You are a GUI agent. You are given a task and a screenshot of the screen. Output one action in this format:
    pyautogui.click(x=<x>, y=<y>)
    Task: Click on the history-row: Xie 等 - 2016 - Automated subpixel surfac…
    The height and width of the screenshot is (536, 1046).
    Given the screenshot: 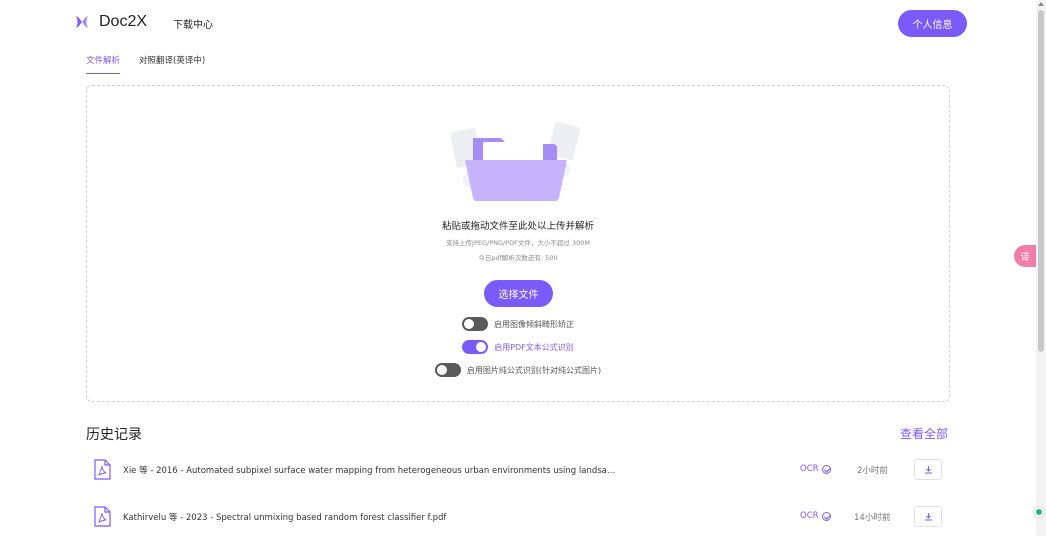 What is the action you would take?
    pyautogui.click(x=518, y=470)
    